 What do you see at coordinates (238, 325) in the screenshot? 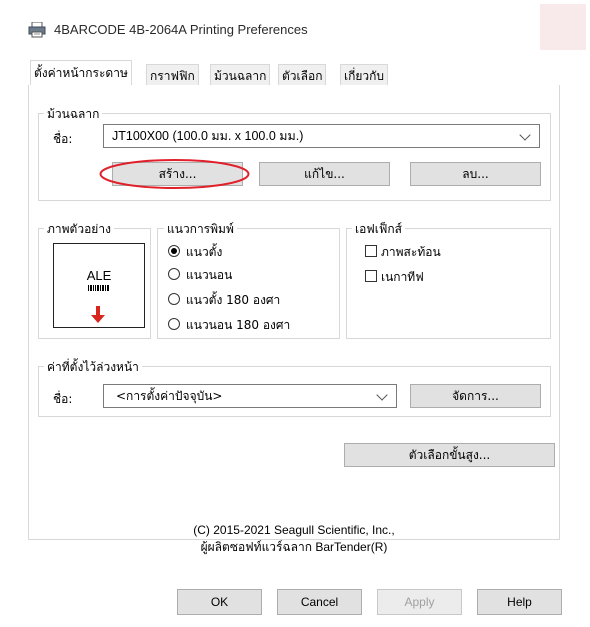
I see `orientation-landscape-180-label: แนวนอน 180 องศา` at bounding box center [238, 325].